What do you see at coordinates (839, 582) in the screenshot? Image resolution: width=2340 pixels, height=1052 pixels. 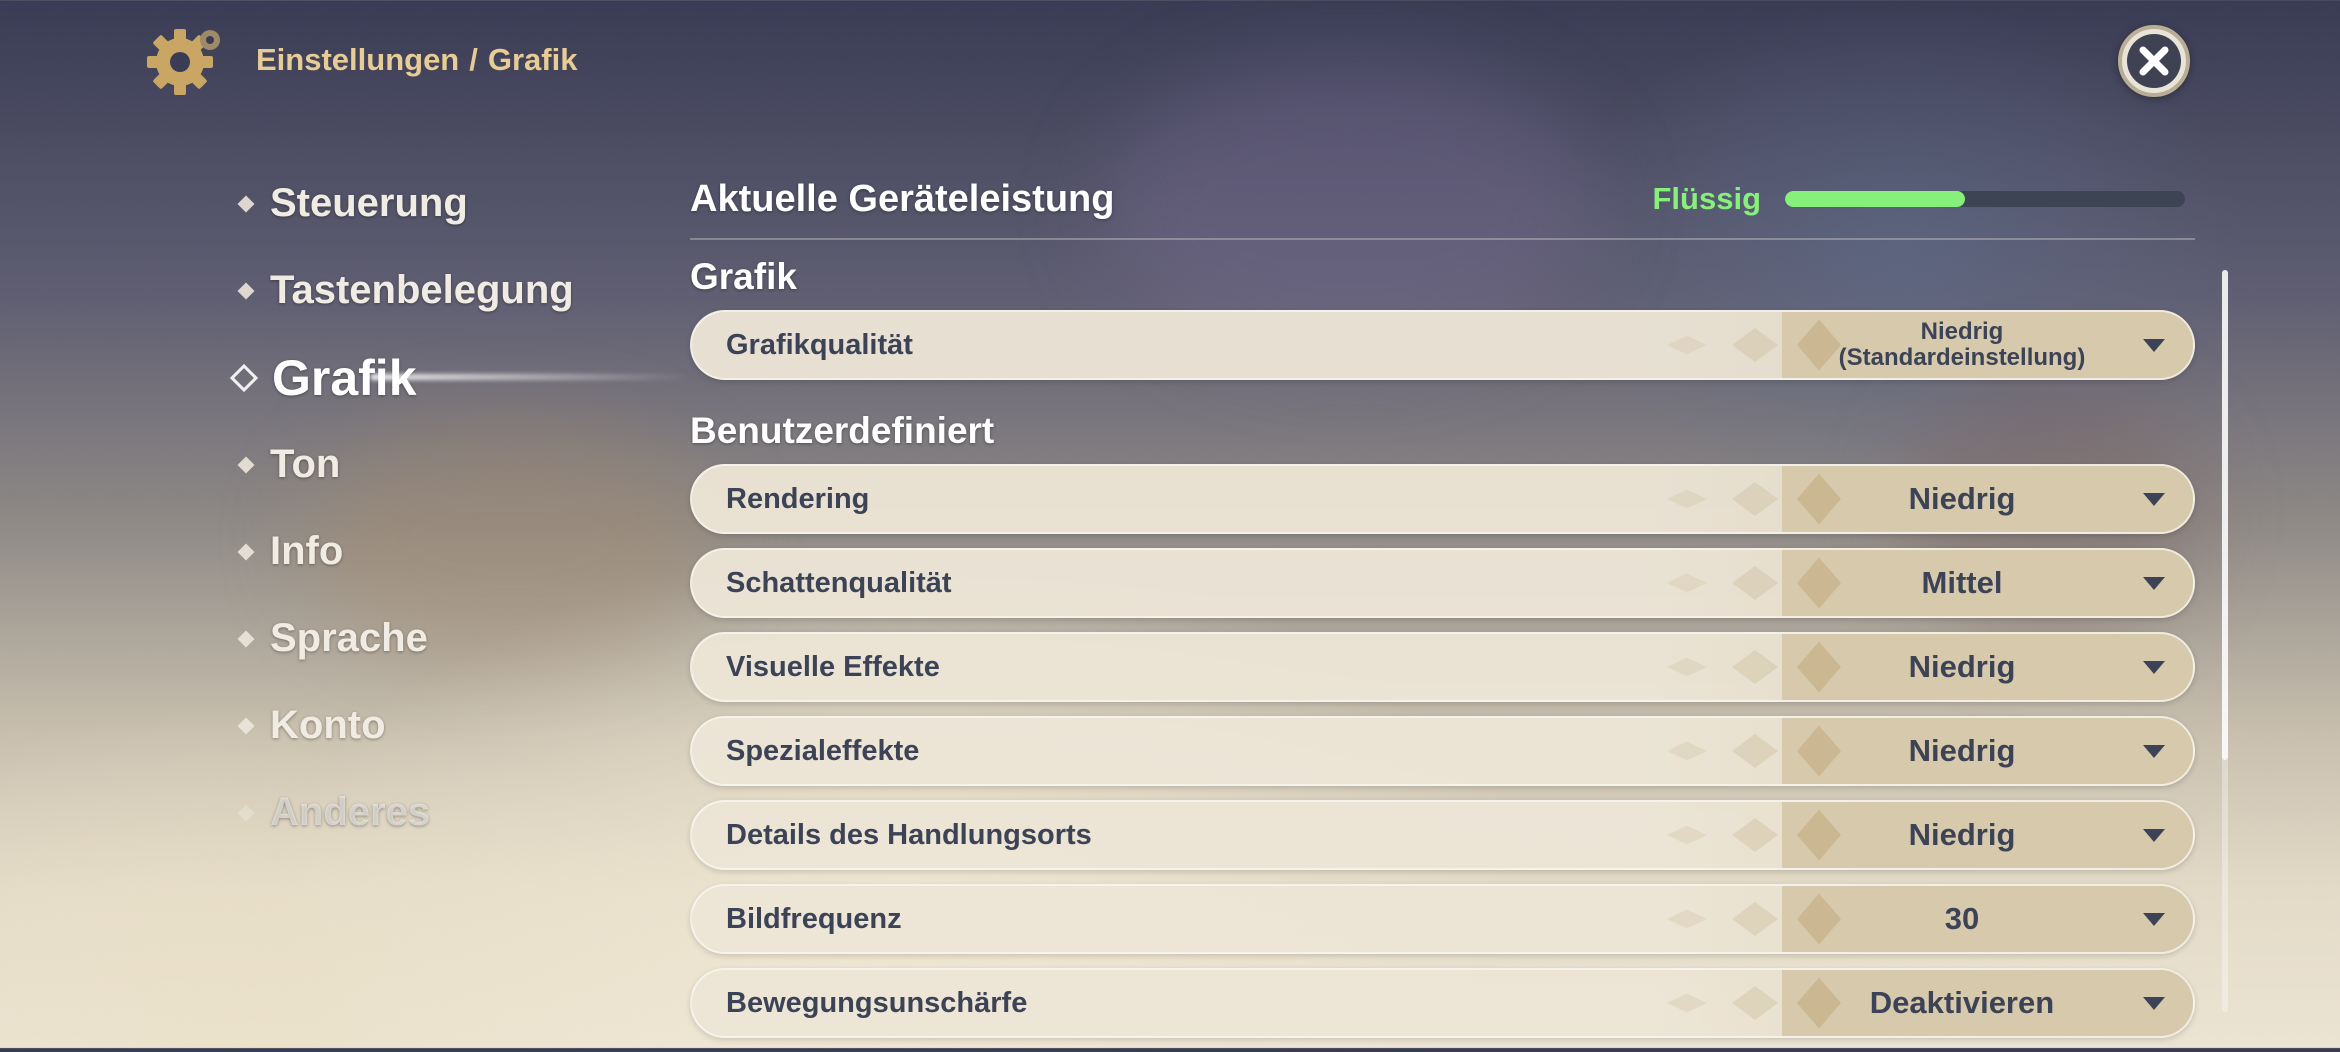 I see `setting-label: Schattenqualität` at bounding box center [839, 582].